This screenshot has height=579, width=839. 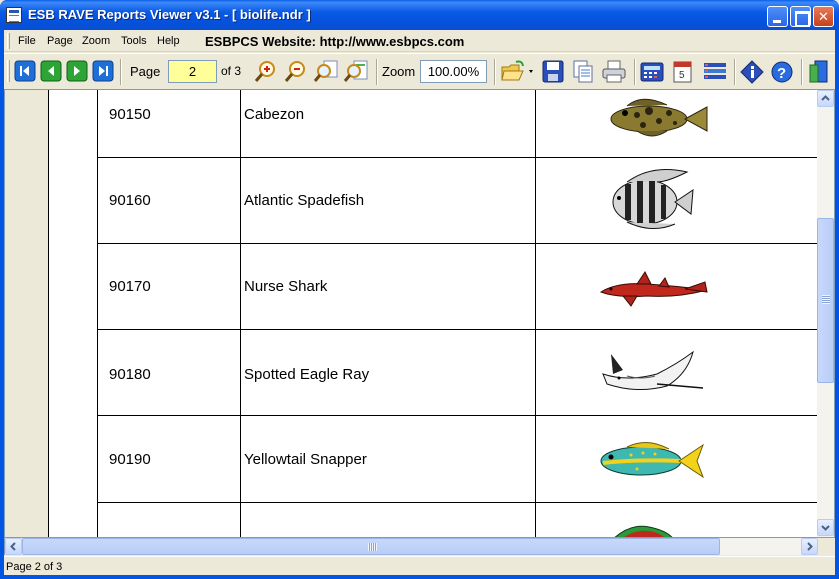 I want to click on species-name: Spotted Eagle Ray, so click(x=307, y=374).